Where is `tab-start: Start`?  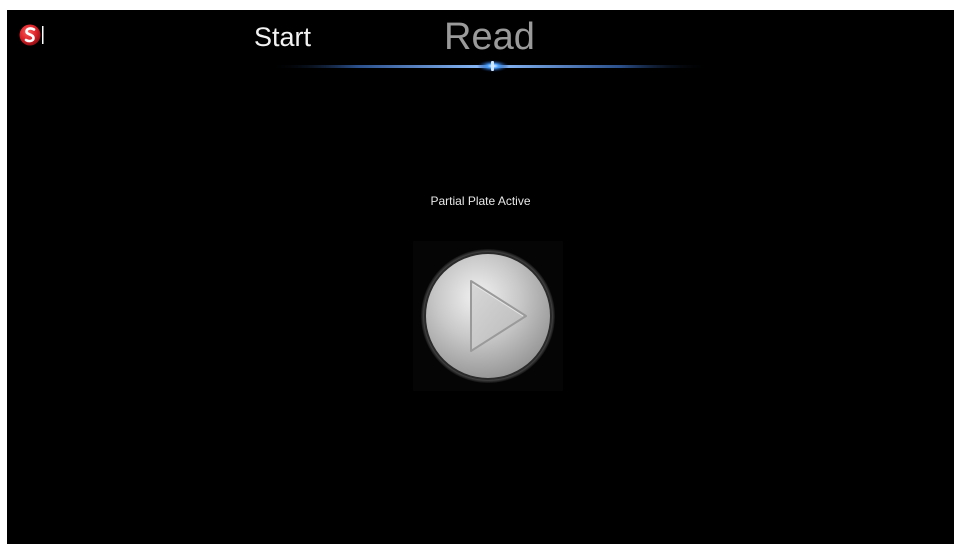
tab-start: Start is located at coordinates (282, 37).